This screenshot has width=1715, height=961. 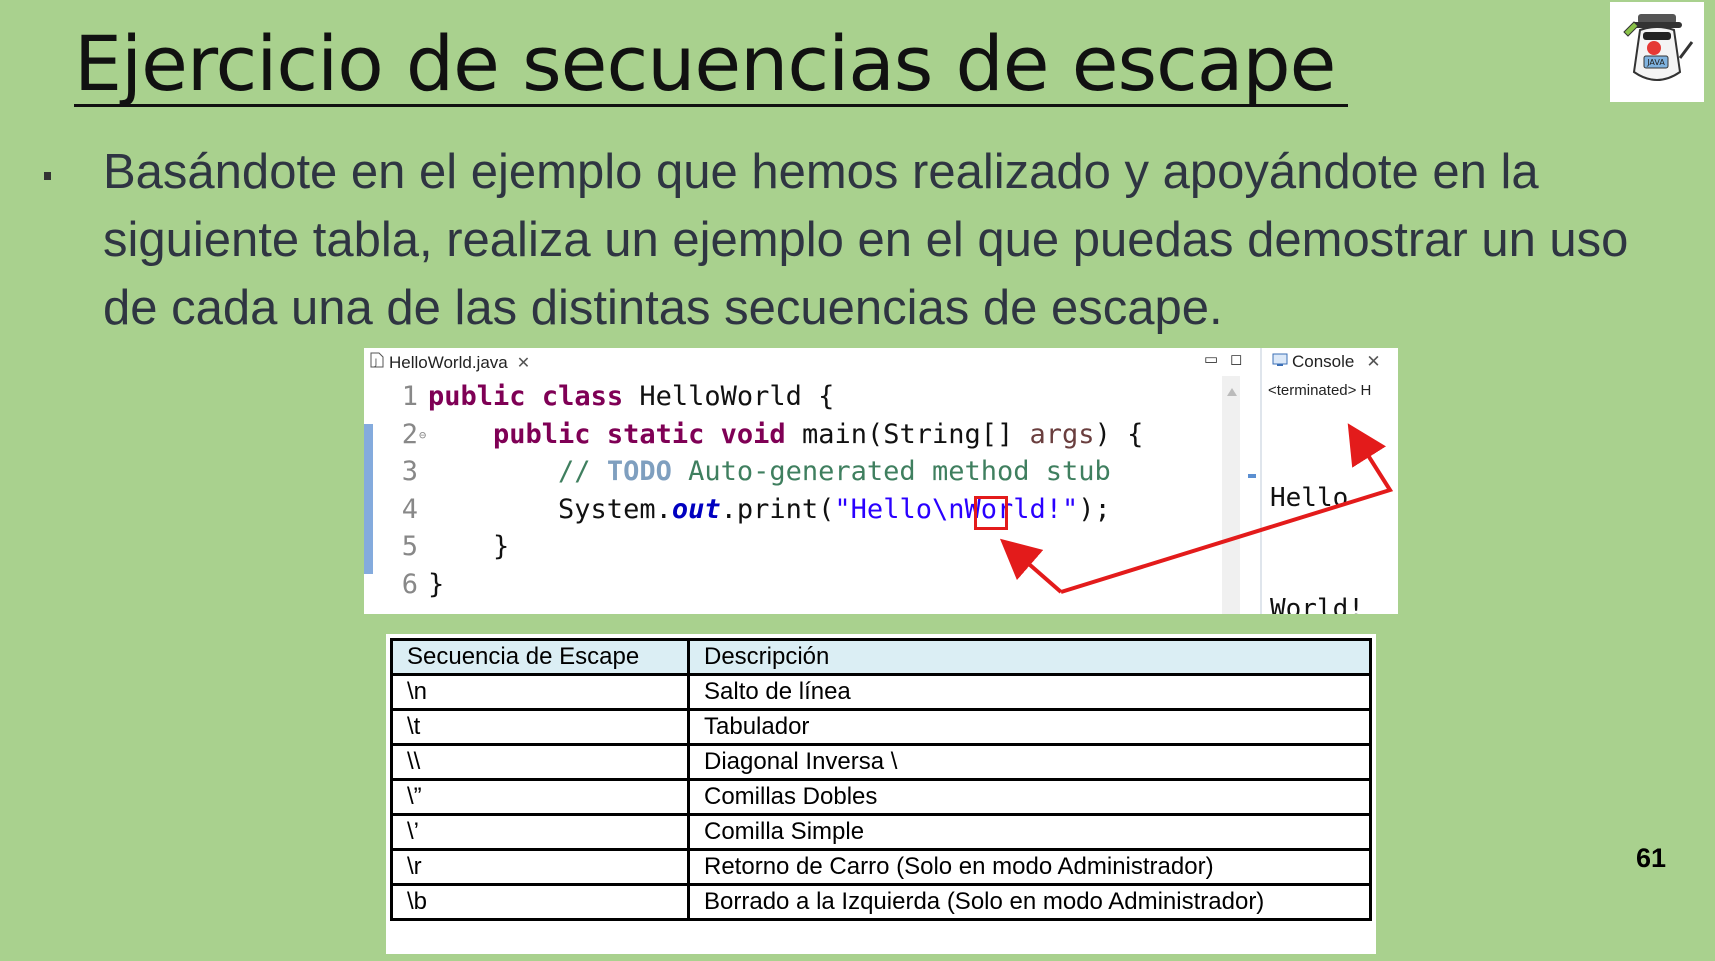 I want to click on escape-sequence-cell: \n, so click(x=540, y=692).